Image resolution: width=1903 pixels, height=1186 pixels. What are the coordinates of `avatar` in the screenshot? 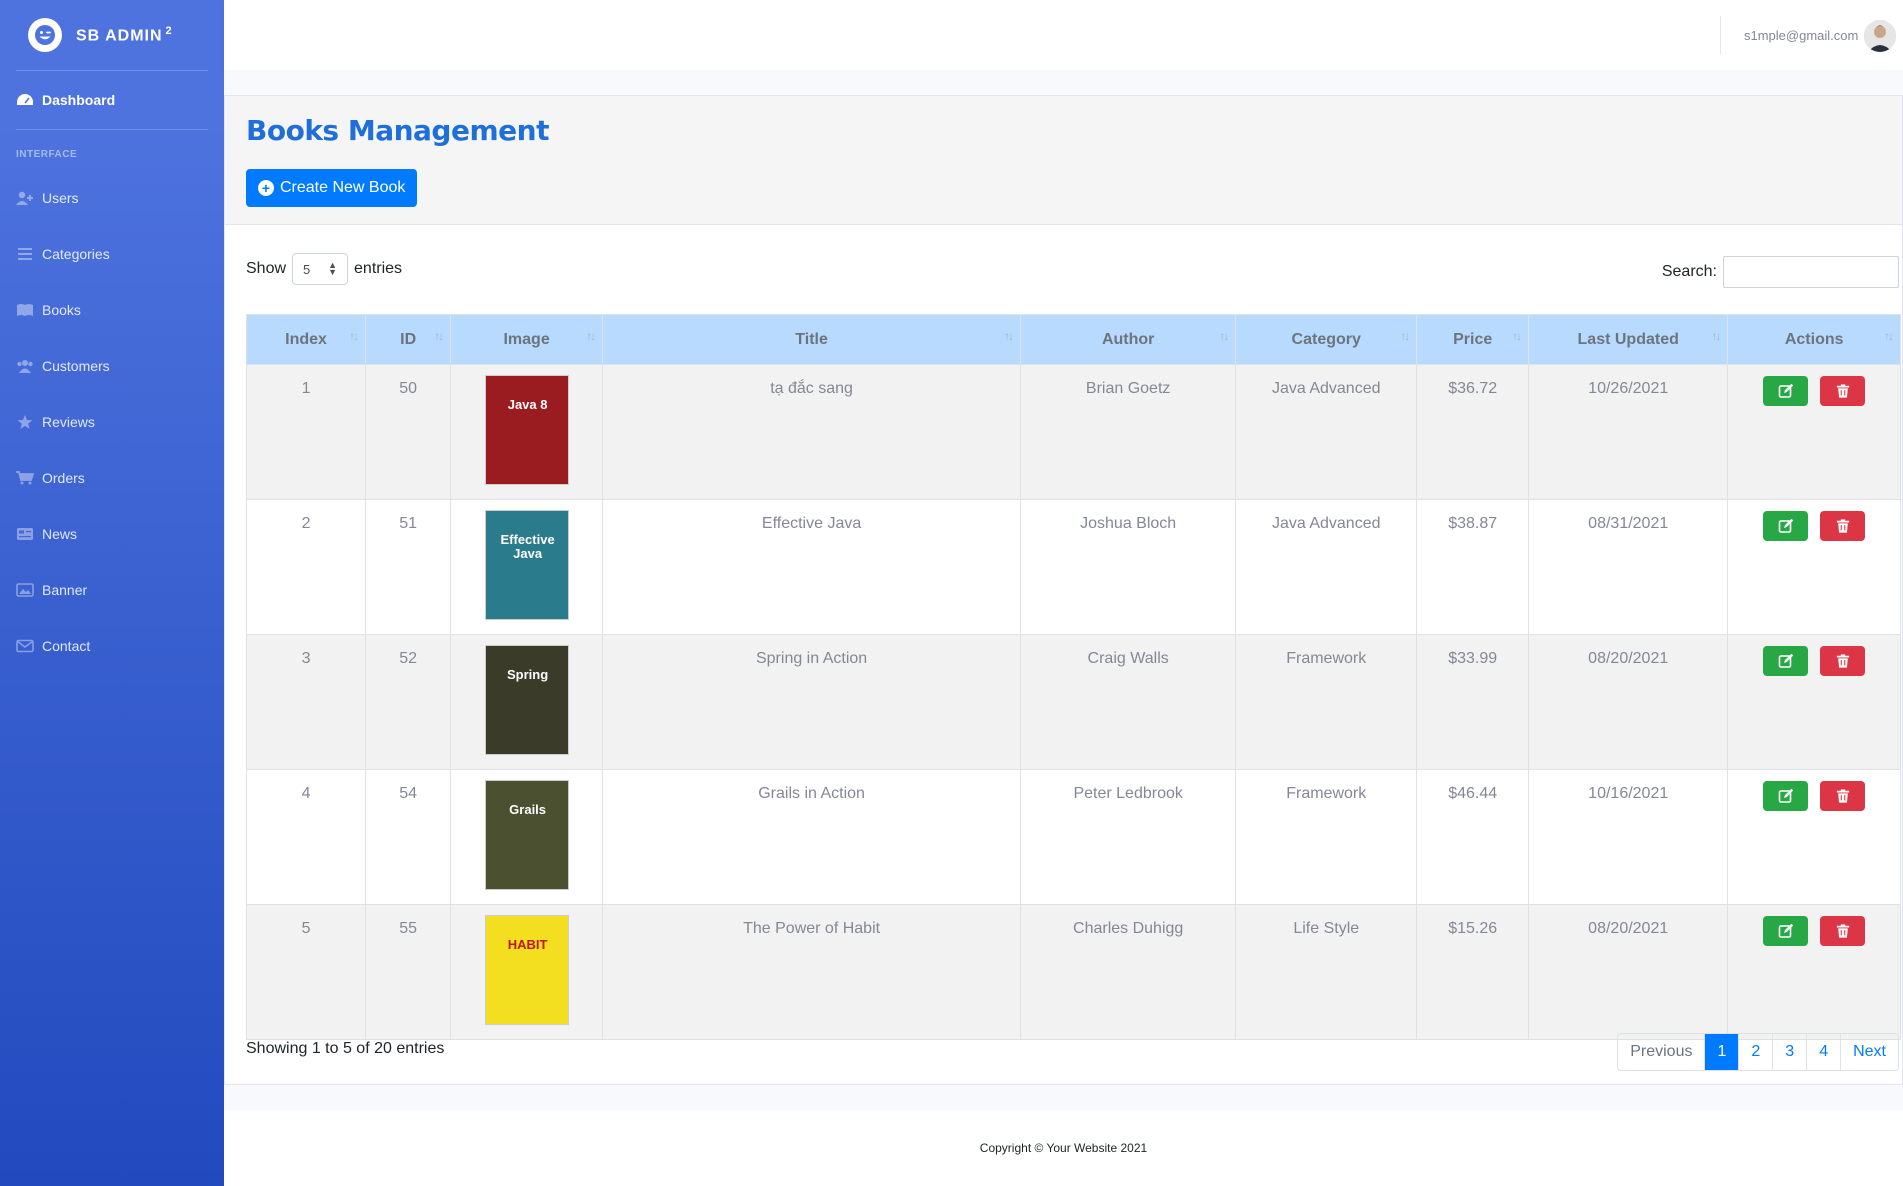 It's located at (1880, 36).